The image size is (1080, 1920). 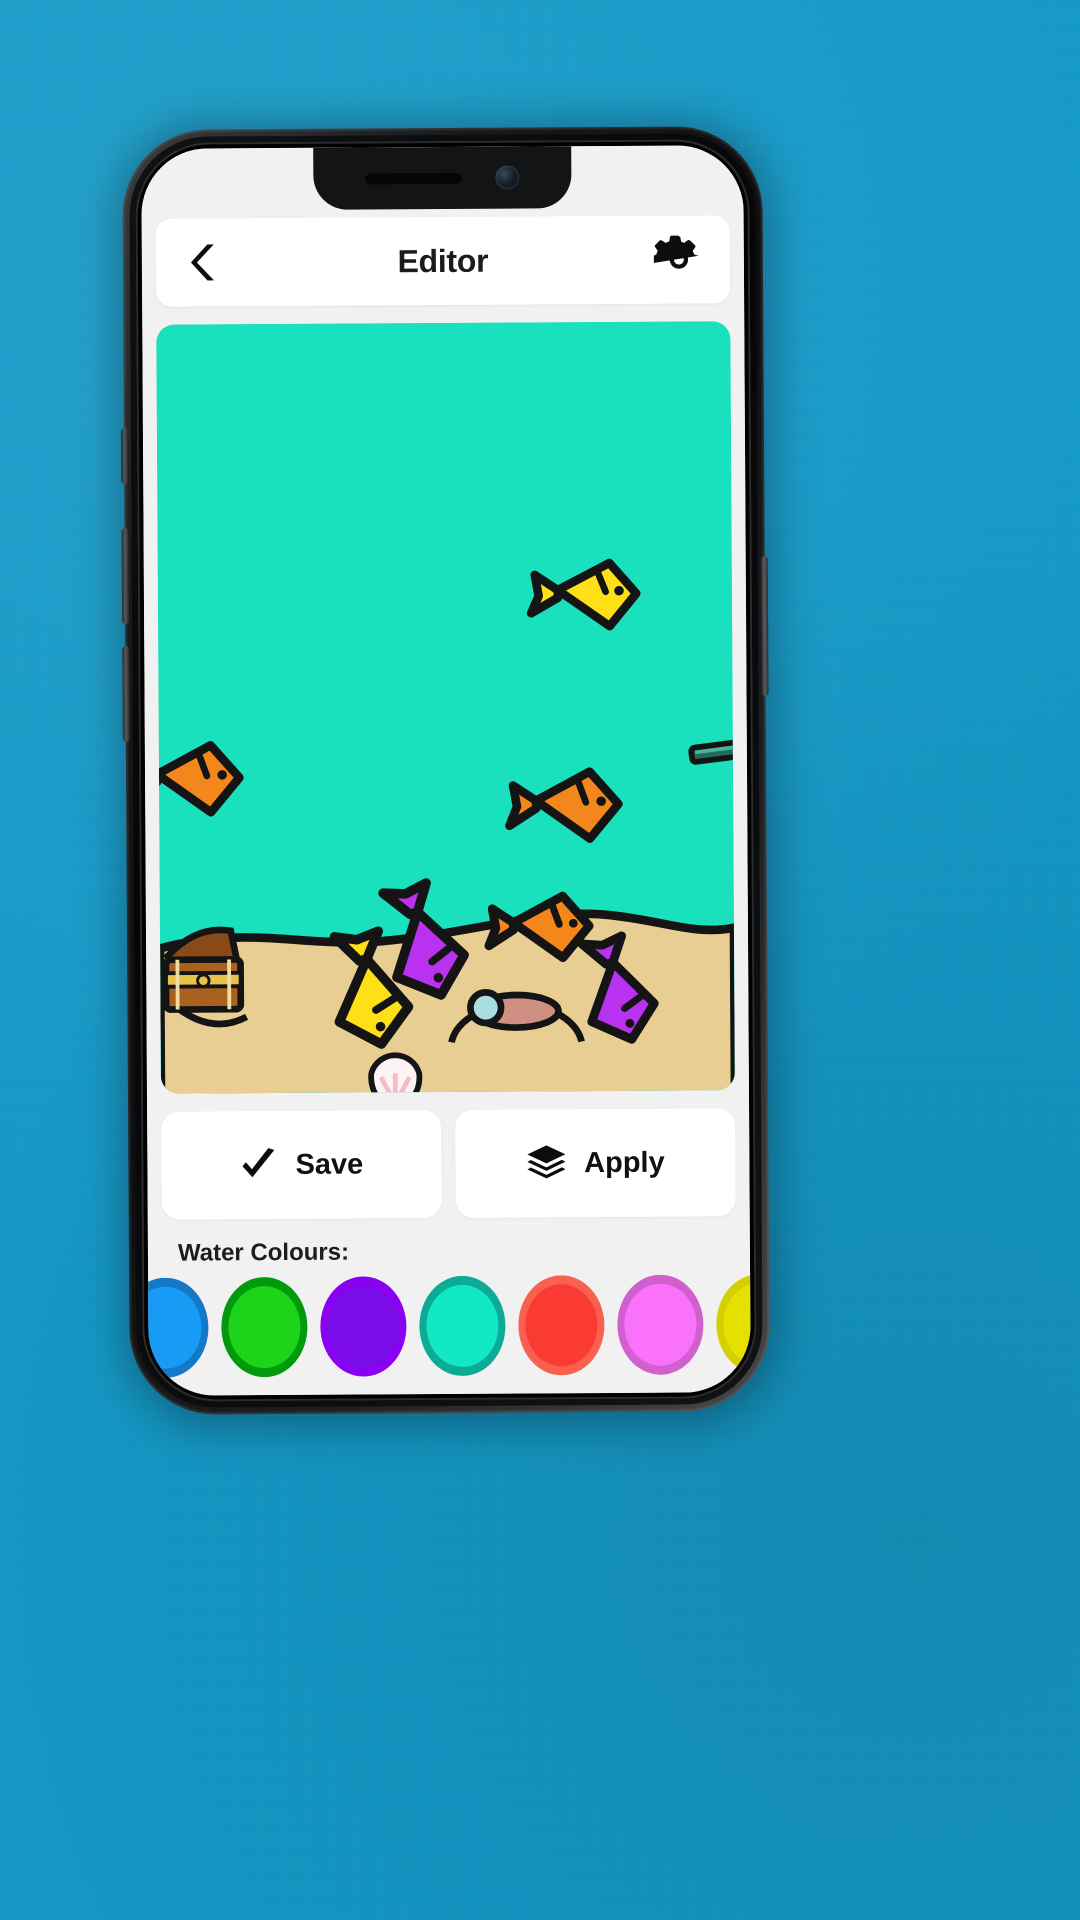 I want to click on save-button: Save, so click(x=301, y=1165).